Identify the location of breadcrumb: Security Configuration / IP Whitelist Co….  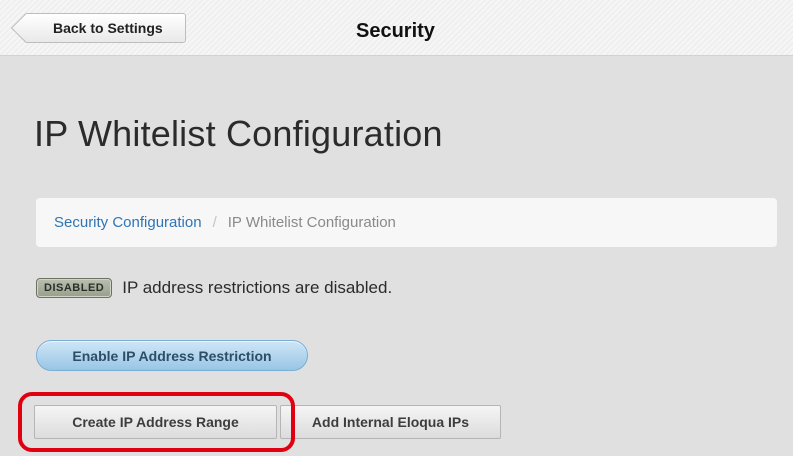
(406, 222).